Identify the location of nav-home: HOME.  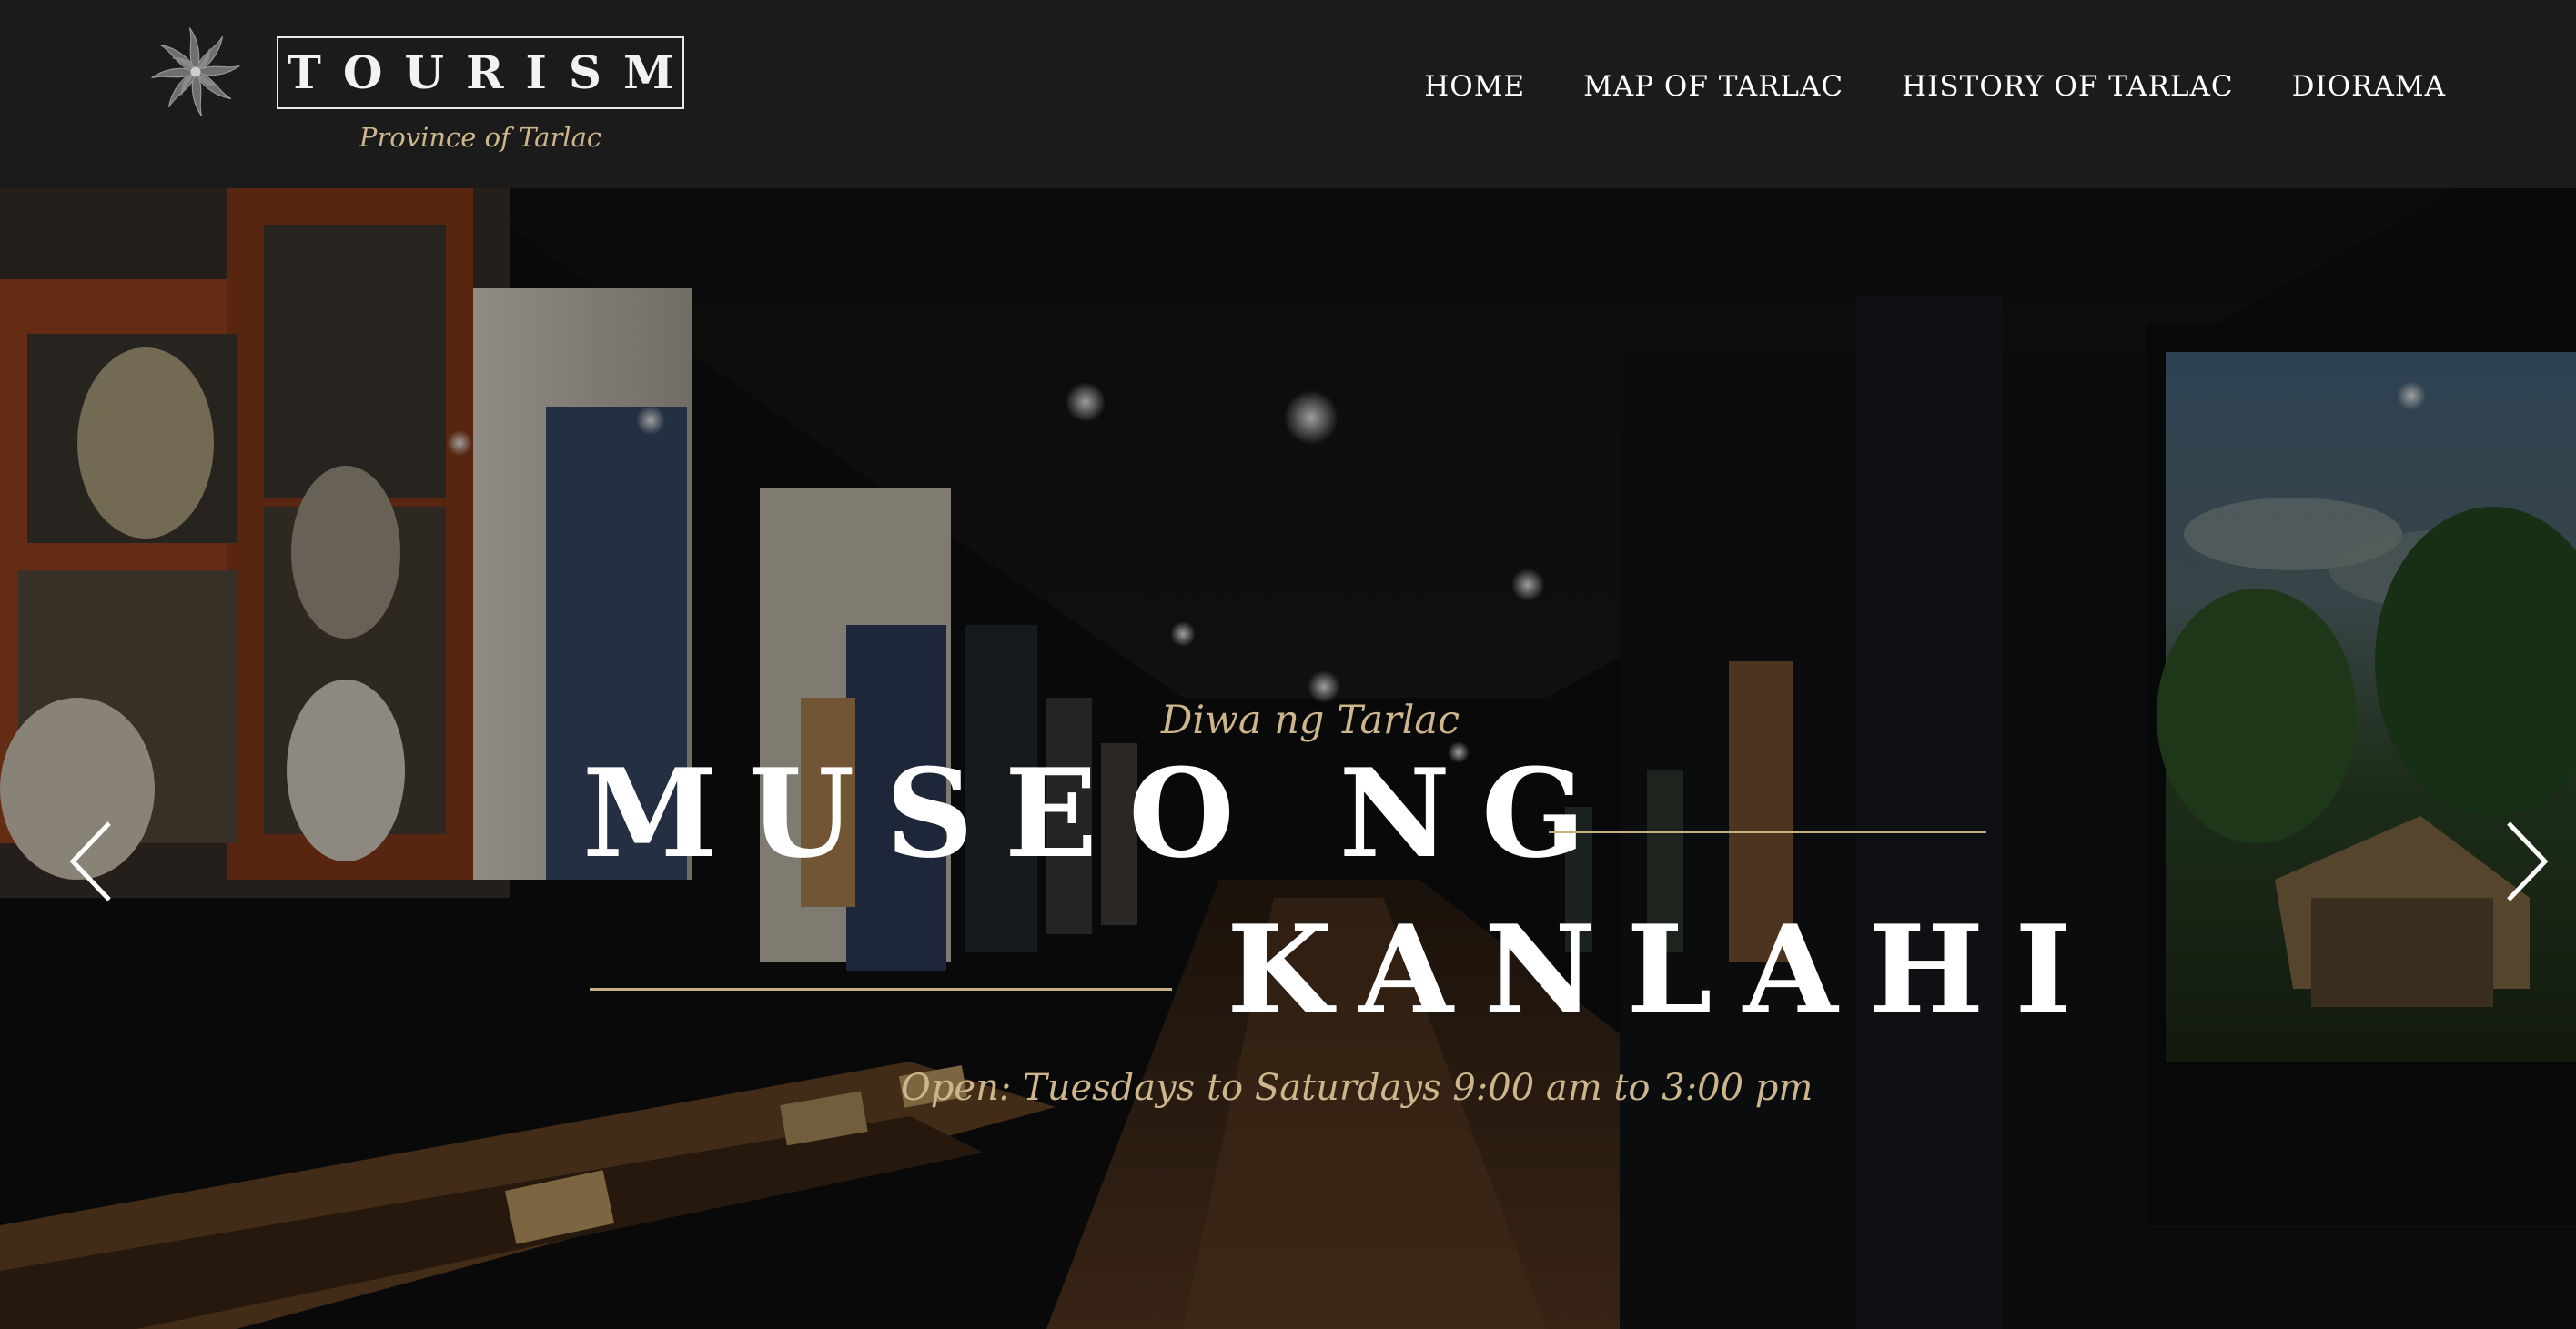
(1474, 87).